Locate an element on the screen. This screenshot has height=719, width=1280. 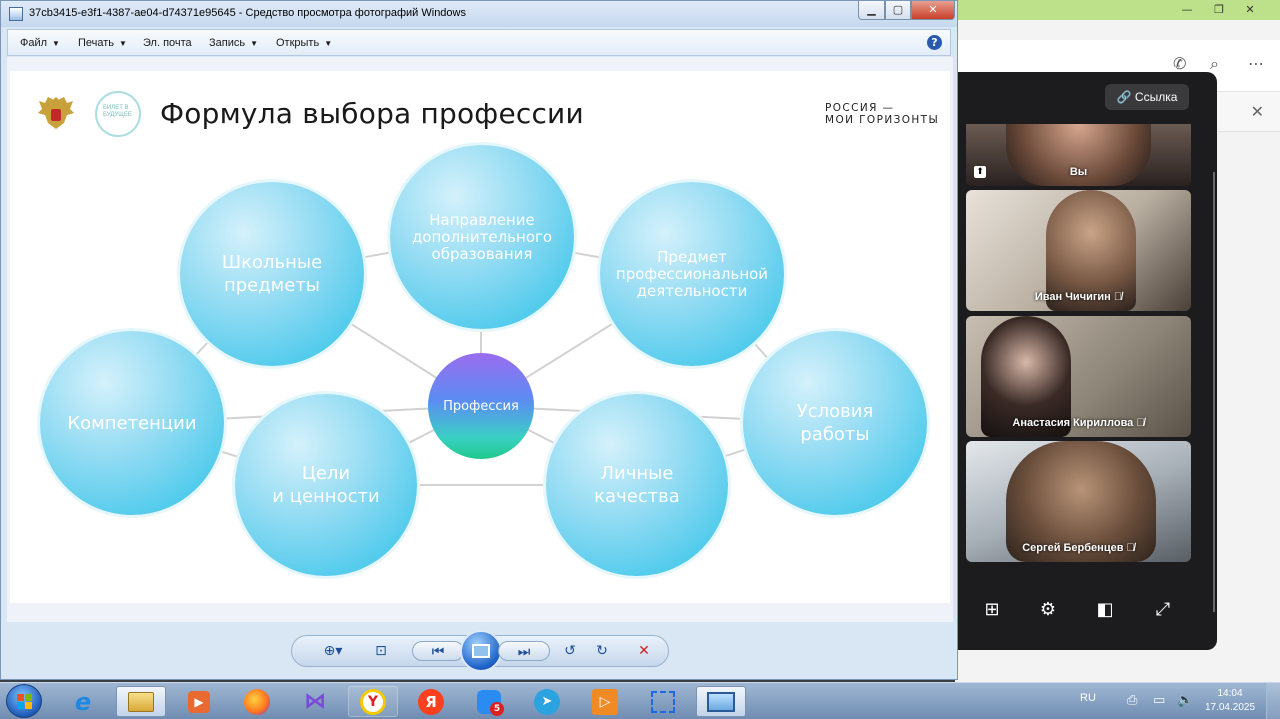
participant-tile: Иван Чичигин 🎙̸ is located at coordinates (1078, 250).